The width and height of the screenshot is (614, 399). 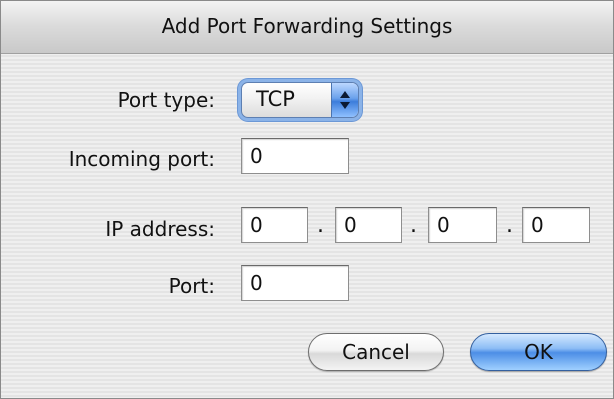 I want to click on port-input, so click(x=295, y=283).